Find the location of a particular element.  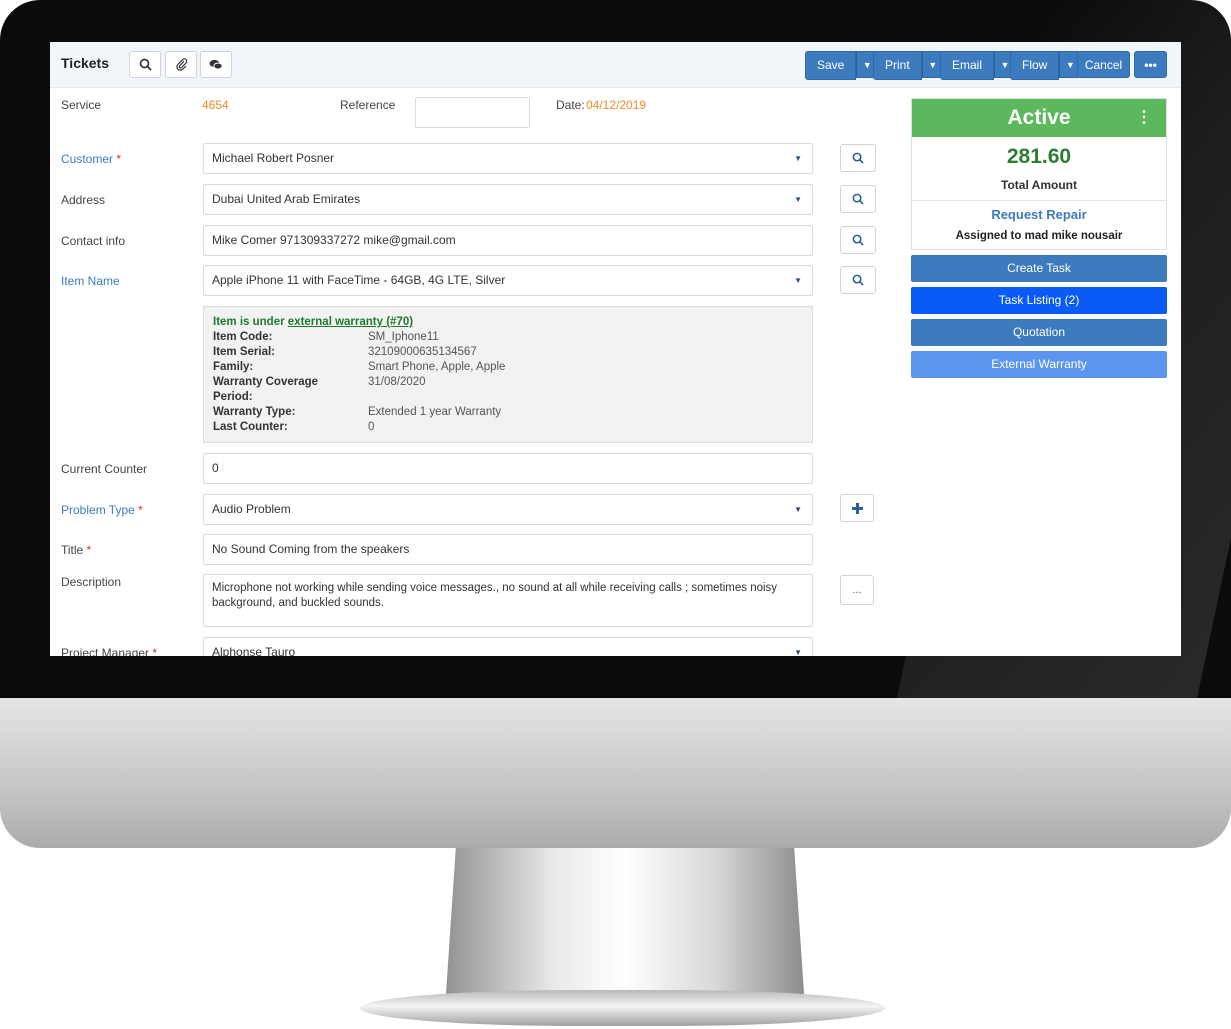

info-value: SM_Iphone11 is located at coordinates (403, 337).